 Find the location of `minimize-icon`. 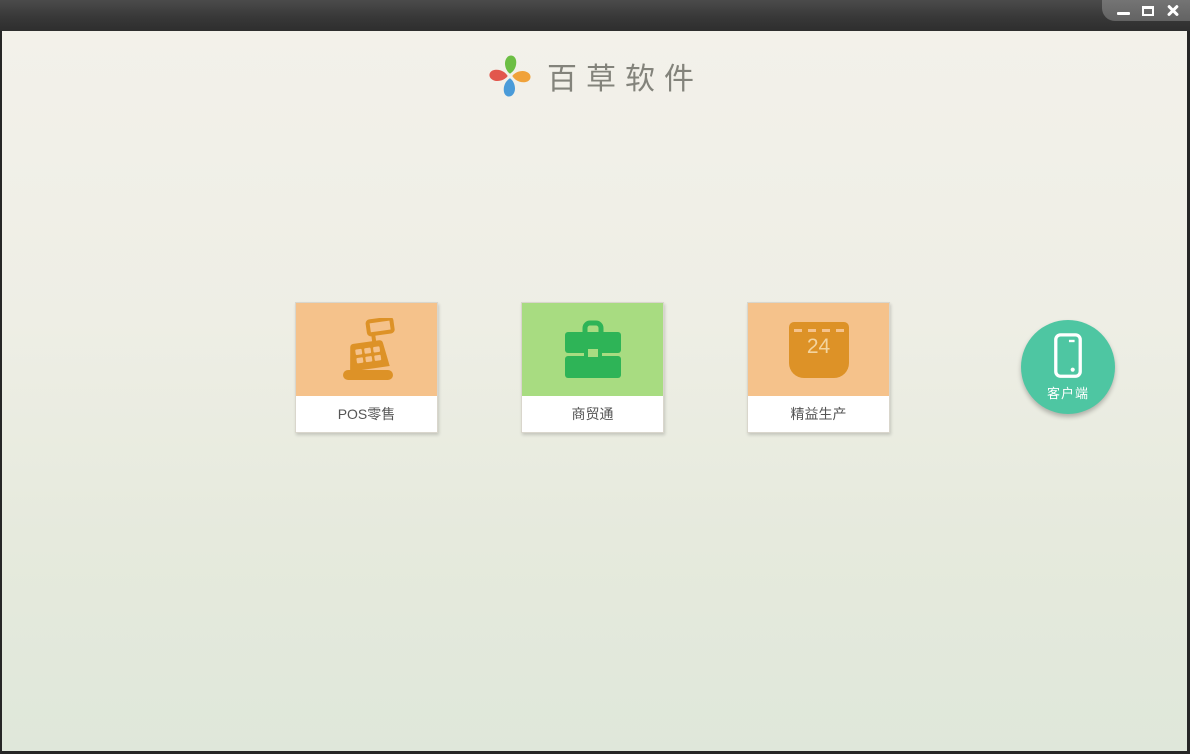

minimize-icon is located at coordinates (1123, 13).